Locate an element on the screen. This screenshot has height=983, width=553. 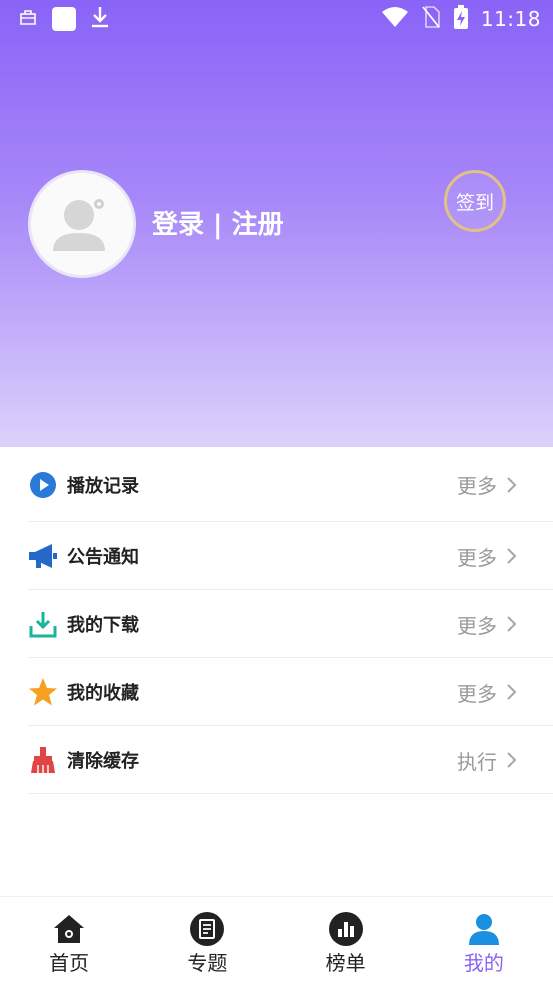
battery-charging-icon is located at coordinates (461, 19).